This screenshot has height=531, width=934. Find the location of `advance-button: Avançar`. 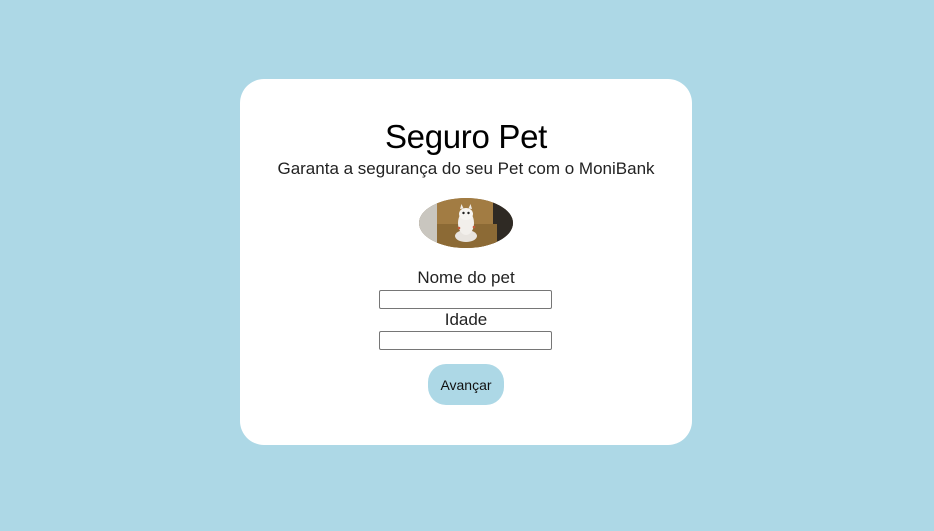

advance-button: Avançar is located at coordinates (466, 384).